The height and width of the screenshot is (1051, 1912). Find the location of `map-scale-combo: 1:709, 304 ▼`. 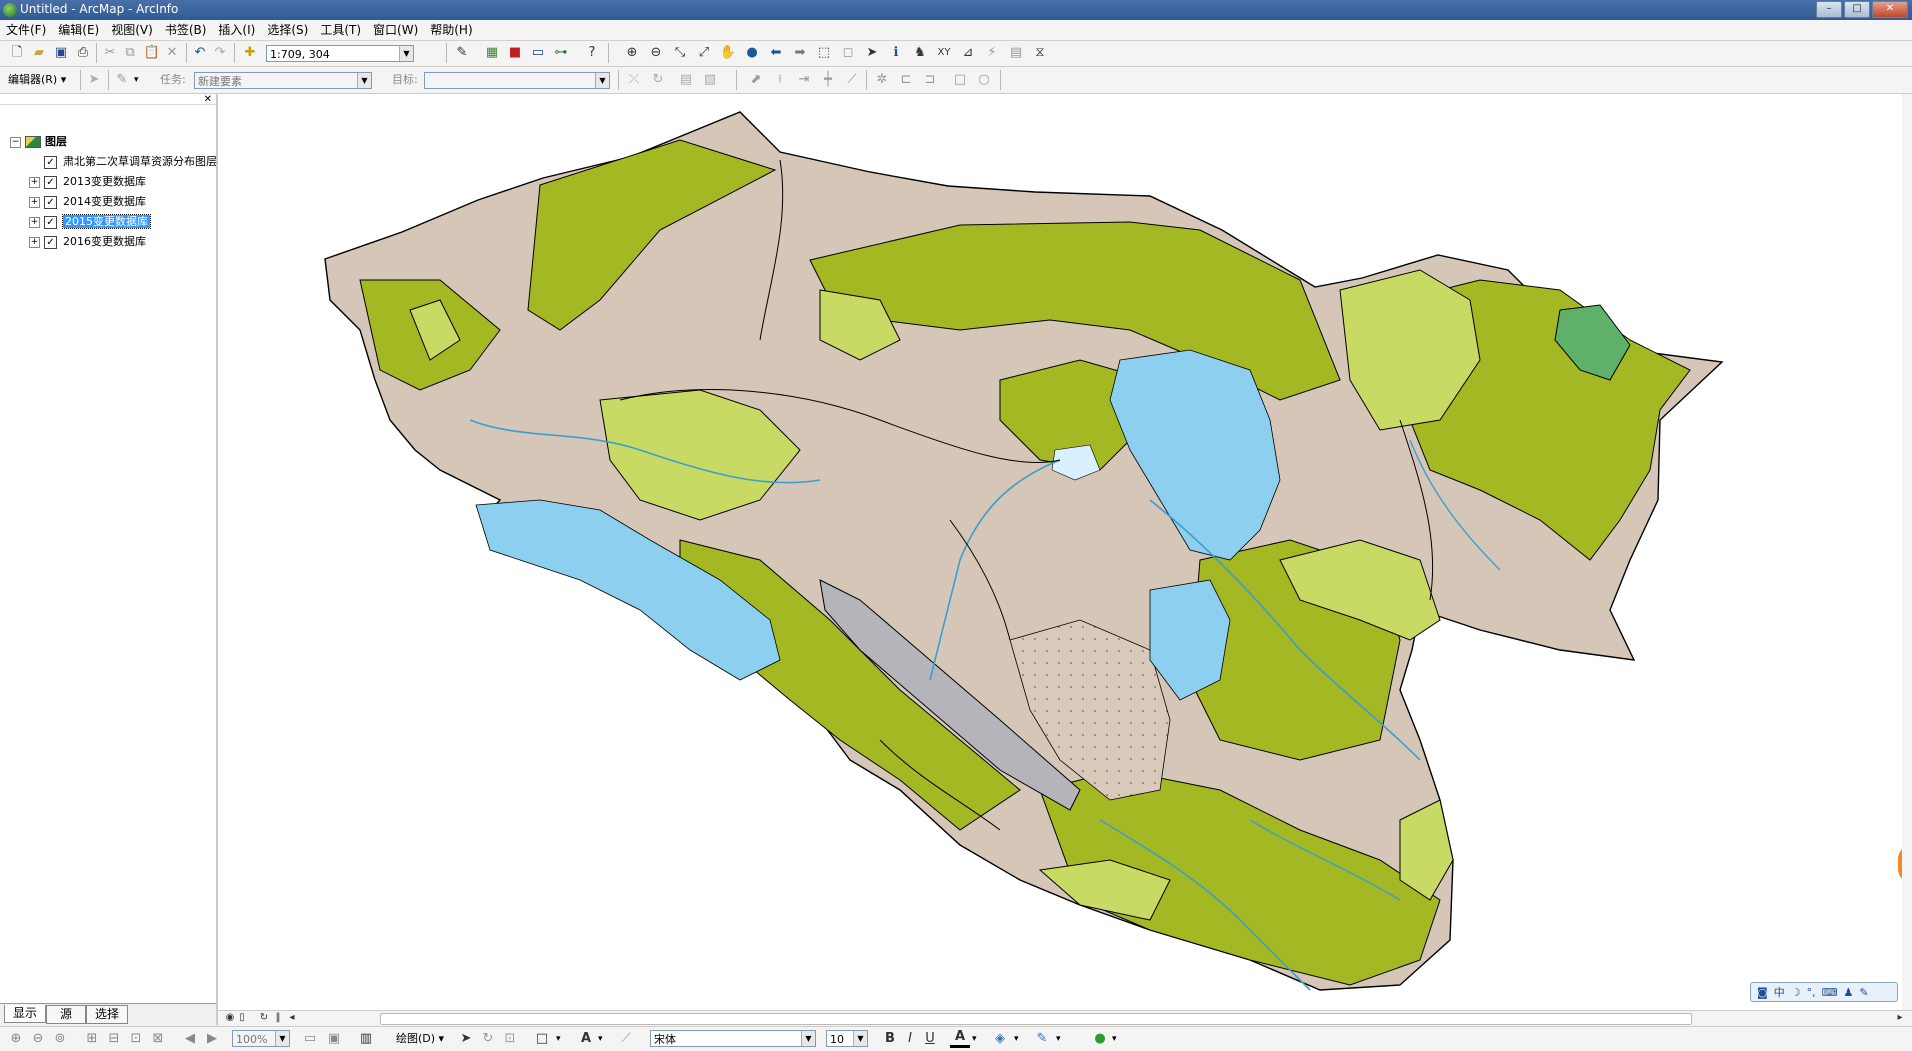

map-scale-combo: 1:709, 304 ▼ is located at coordinates (340, 53).